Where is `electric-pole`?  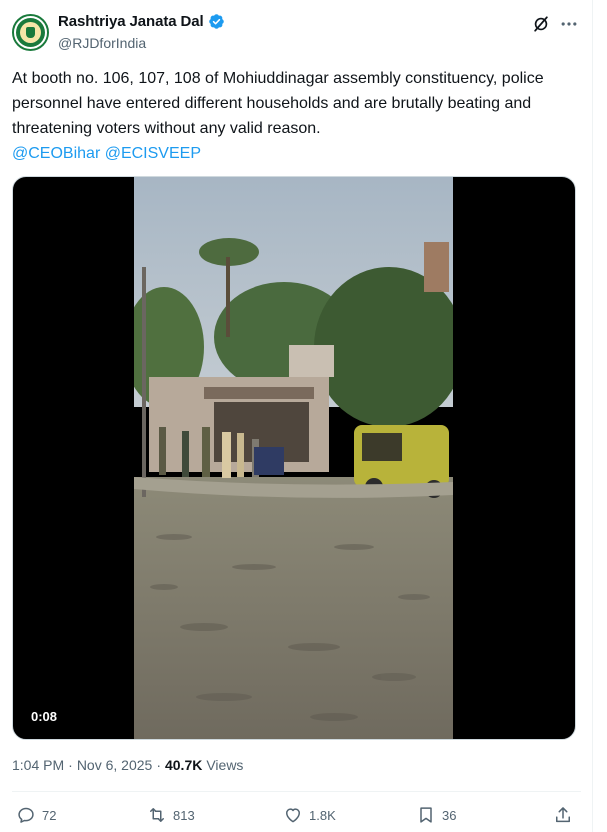 electric-pole is located at coordinates (144, 382).